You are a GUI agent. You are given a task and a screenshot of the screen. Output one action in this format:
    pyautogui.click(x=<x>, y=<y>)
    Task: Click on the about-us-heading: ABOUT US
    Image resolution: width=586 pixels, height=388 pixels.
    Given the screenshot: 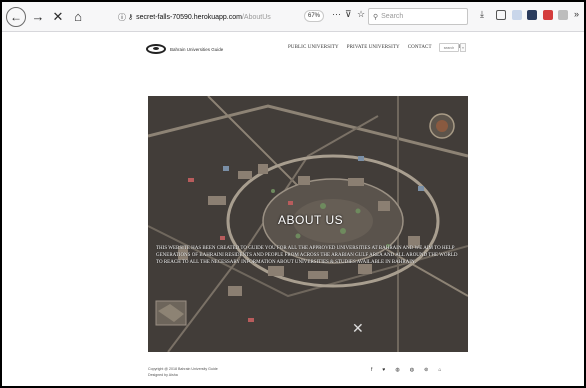 What is the action you would take?
    pyautogui.click(x=311, y=220)
    